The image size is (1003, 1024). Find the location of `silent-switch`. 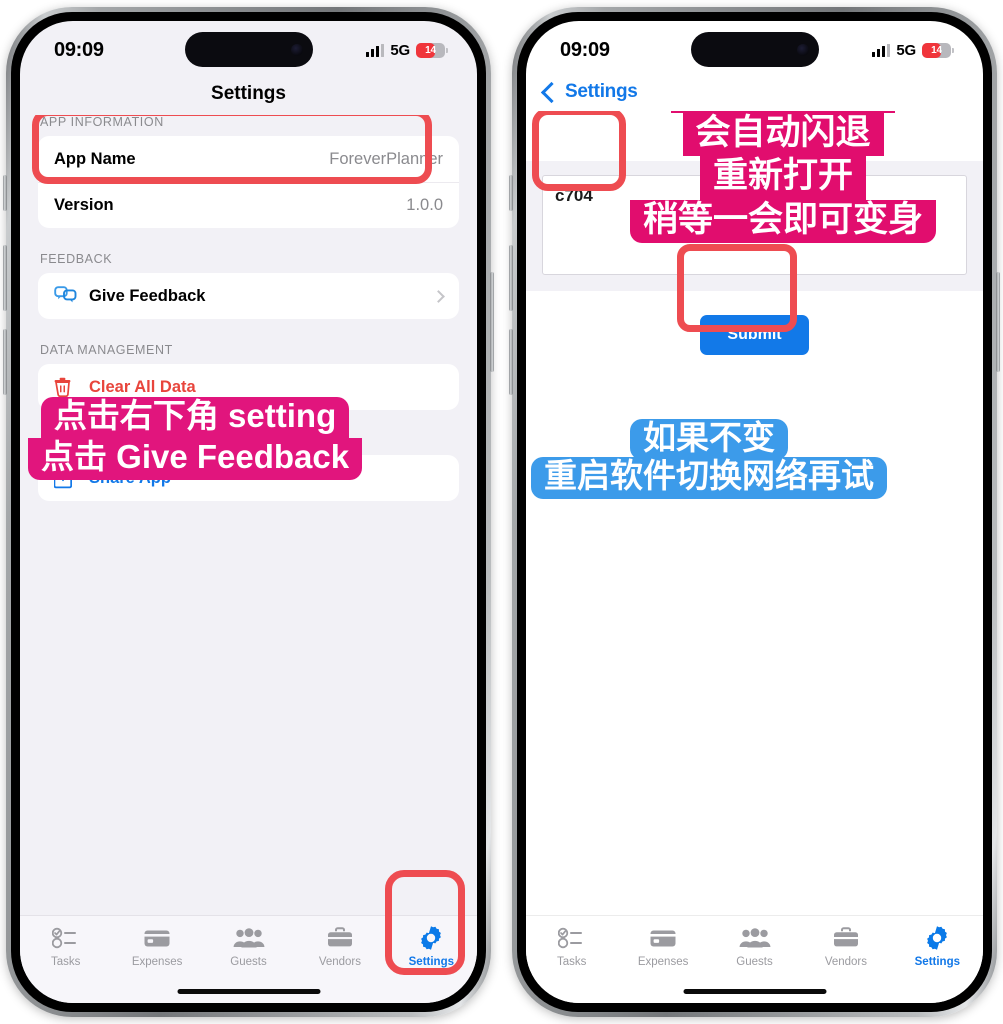

silent-switch is located at coordinates (5, 193).